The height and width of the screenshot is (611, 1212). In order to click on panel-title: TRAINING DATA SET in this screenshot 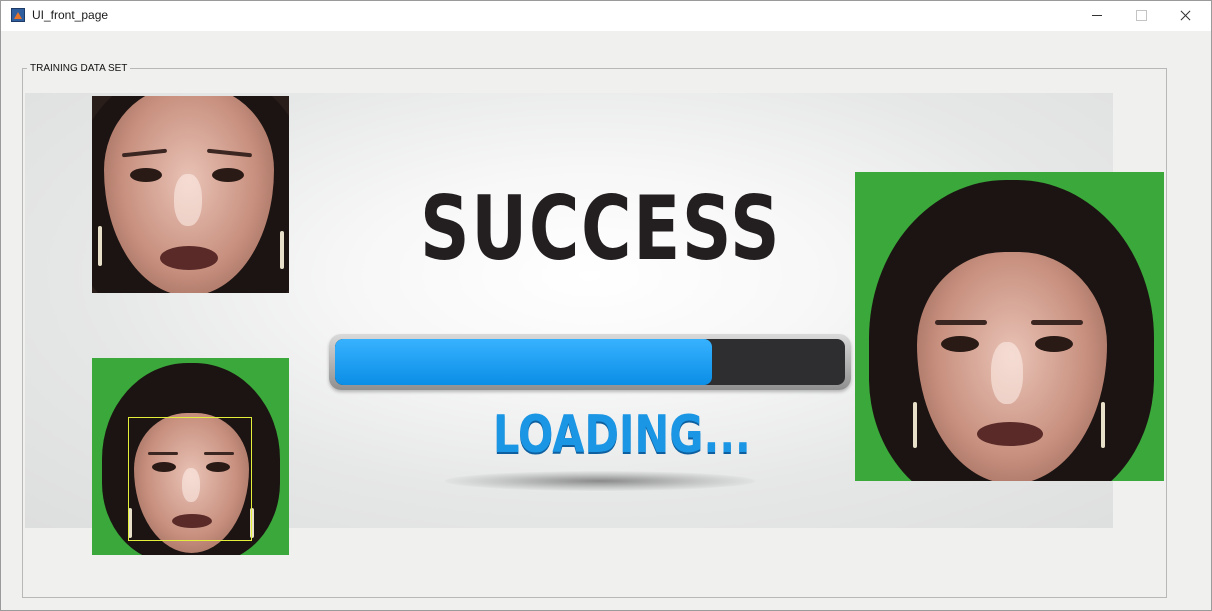, I will do `click(79, 68)`.